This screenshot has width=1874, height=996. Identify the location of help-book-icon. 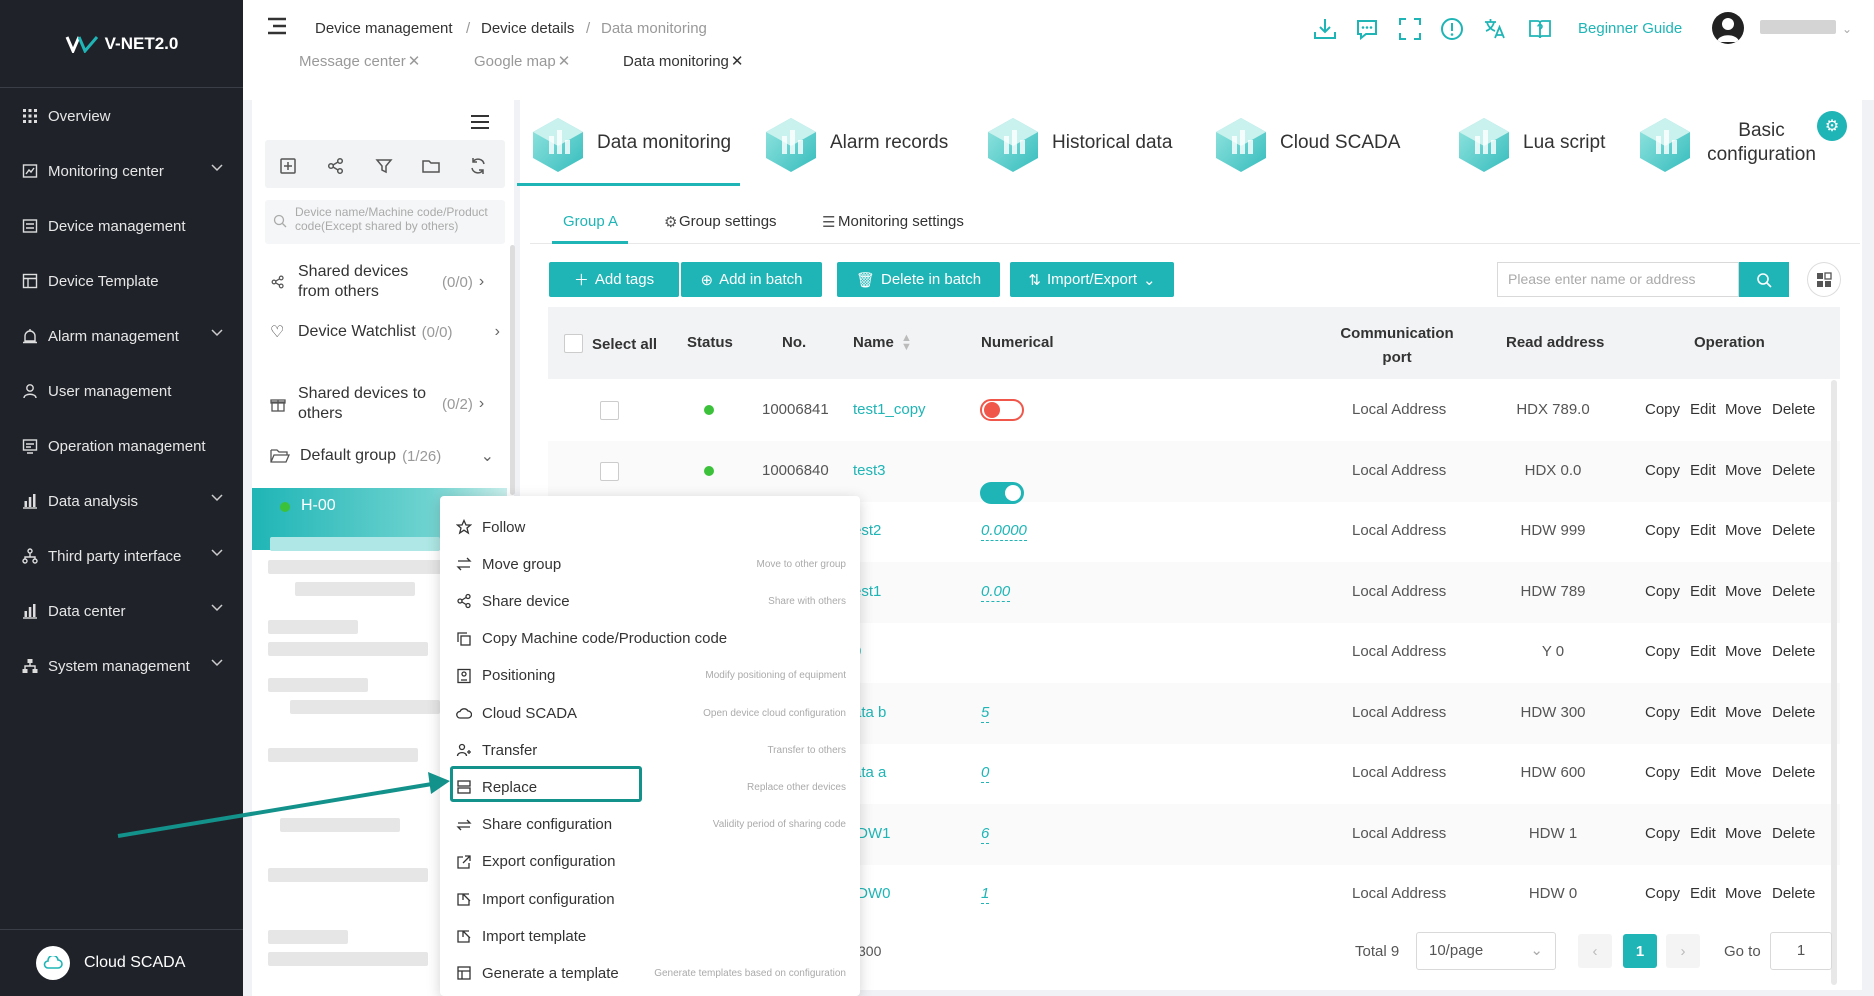
(1540, 29).